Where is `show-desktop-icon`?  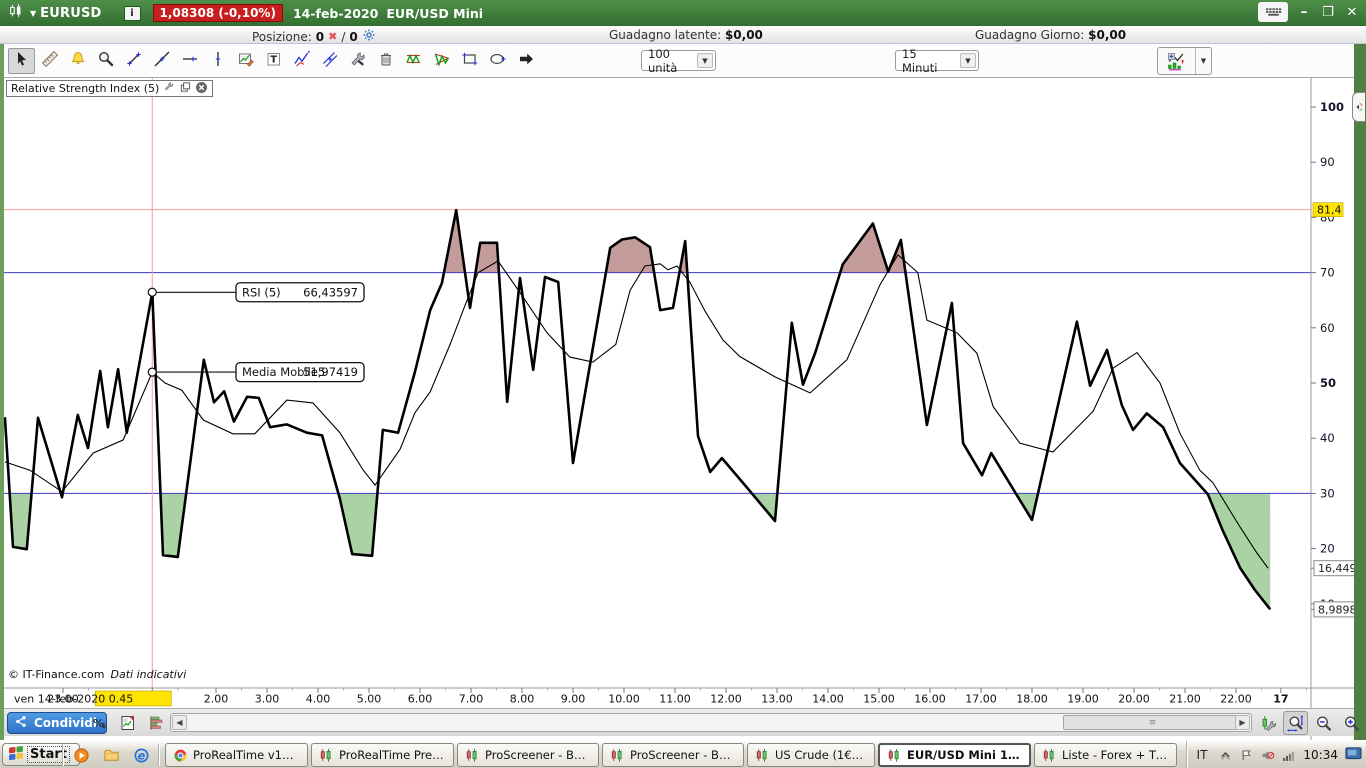 show-desktop-icon is located at coordinates (1353, 755).